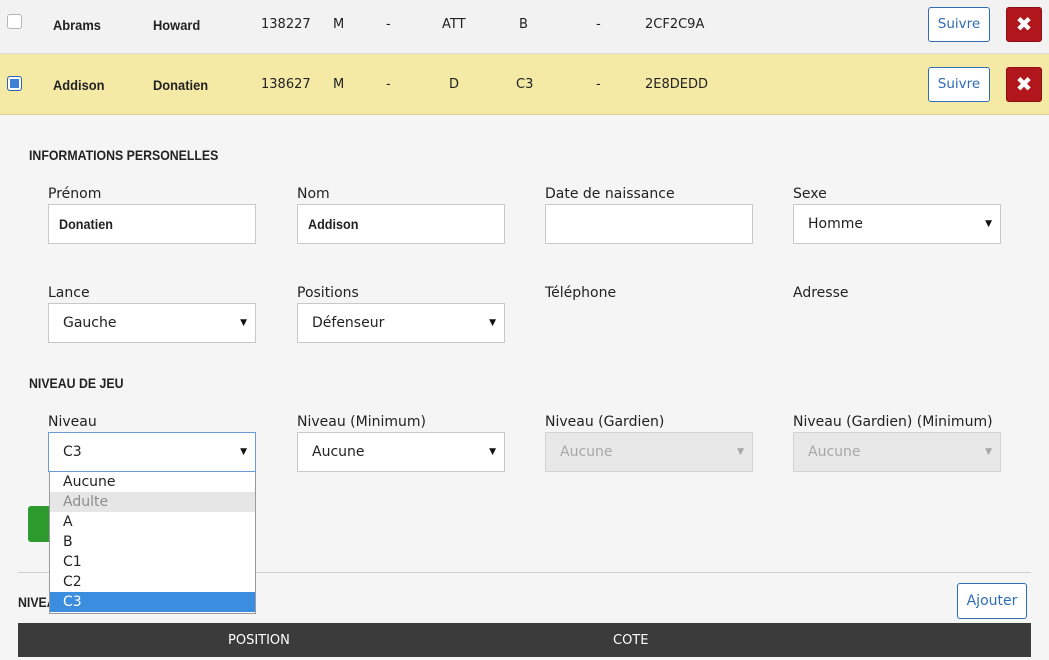  Describe the element at coordinates (152, 562) in the screenshot. I see `dropdown-option: C1` at that location.